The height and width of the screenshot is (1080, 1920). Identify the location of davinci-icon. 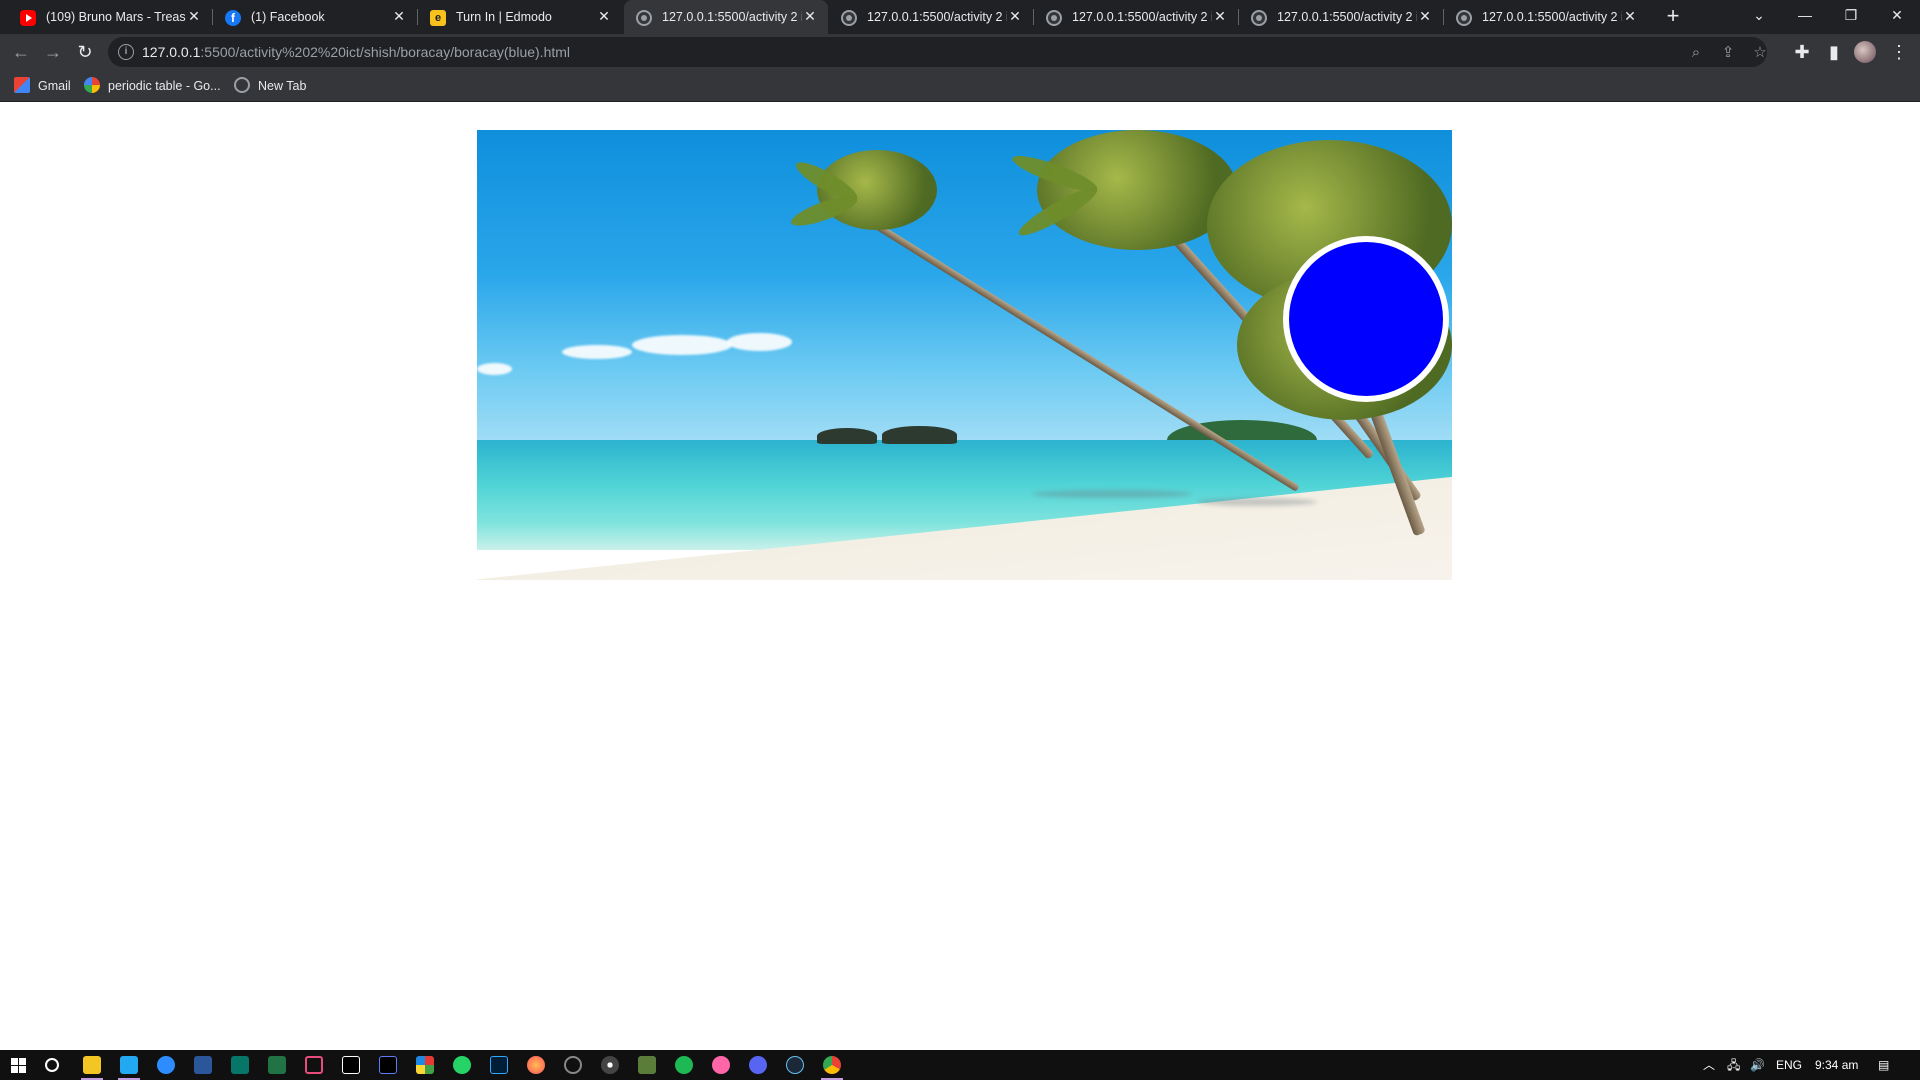
(610, 1065).